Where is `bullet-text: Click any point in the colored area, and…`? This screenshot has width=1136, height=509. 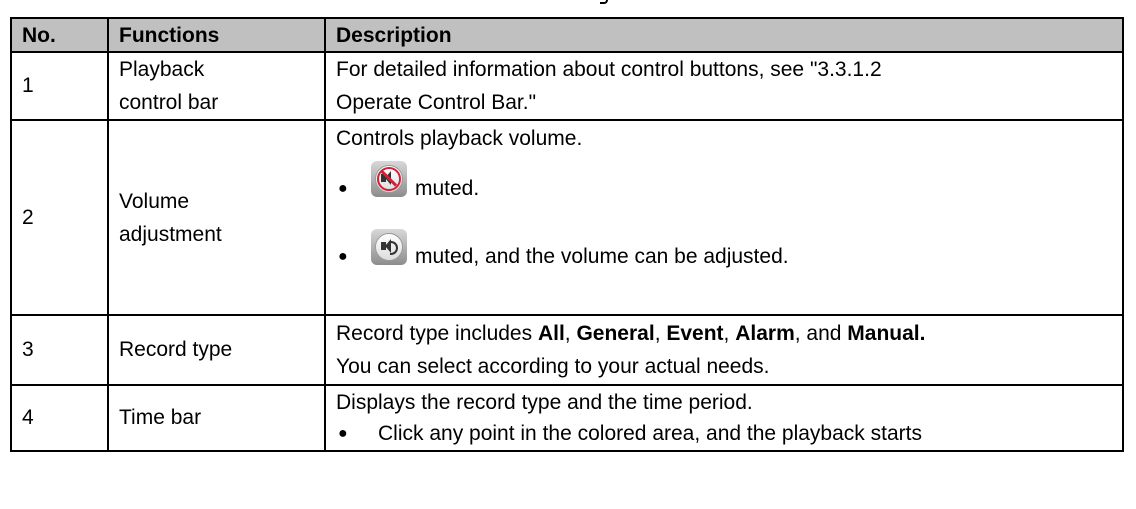
bullet-text: Click any point in the colored area, and… is located at coordinates (650, 433).